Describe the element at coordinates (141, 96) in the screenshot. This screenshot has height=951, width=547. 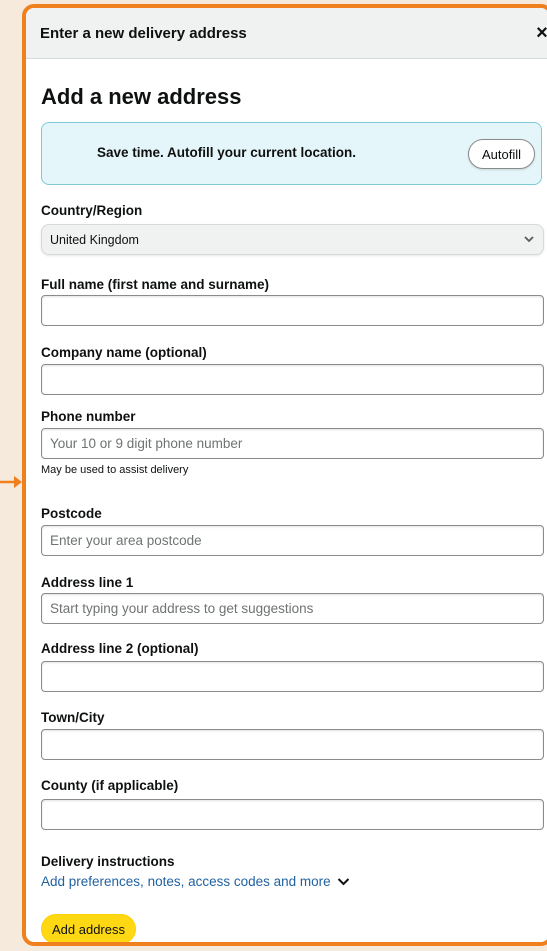
I see `page-title: Add a new address` at that location.